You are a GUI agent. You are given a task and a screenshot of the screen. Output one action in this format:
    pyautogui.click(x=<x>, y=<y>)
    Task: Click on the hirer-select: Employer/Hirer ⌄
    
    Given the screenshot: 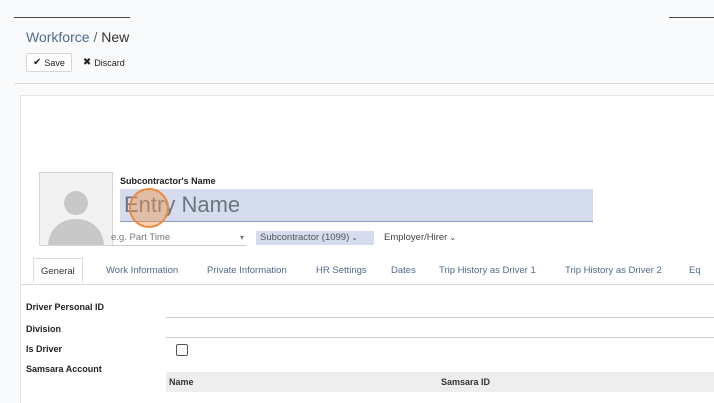 What is the action you would take?
    pyautogui.click(x=430, y=238)
    